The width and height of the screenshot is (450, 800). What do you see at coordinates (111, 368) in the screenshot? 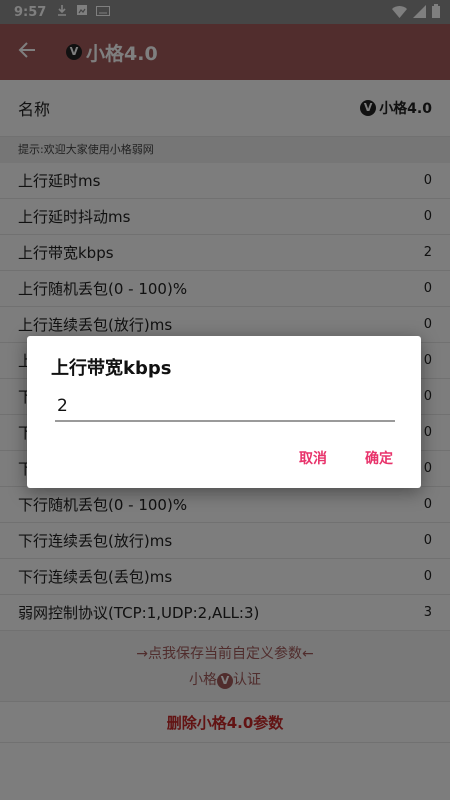
I see `dialog-title: 上行带宽kbps` at bounding box center [111, 368].